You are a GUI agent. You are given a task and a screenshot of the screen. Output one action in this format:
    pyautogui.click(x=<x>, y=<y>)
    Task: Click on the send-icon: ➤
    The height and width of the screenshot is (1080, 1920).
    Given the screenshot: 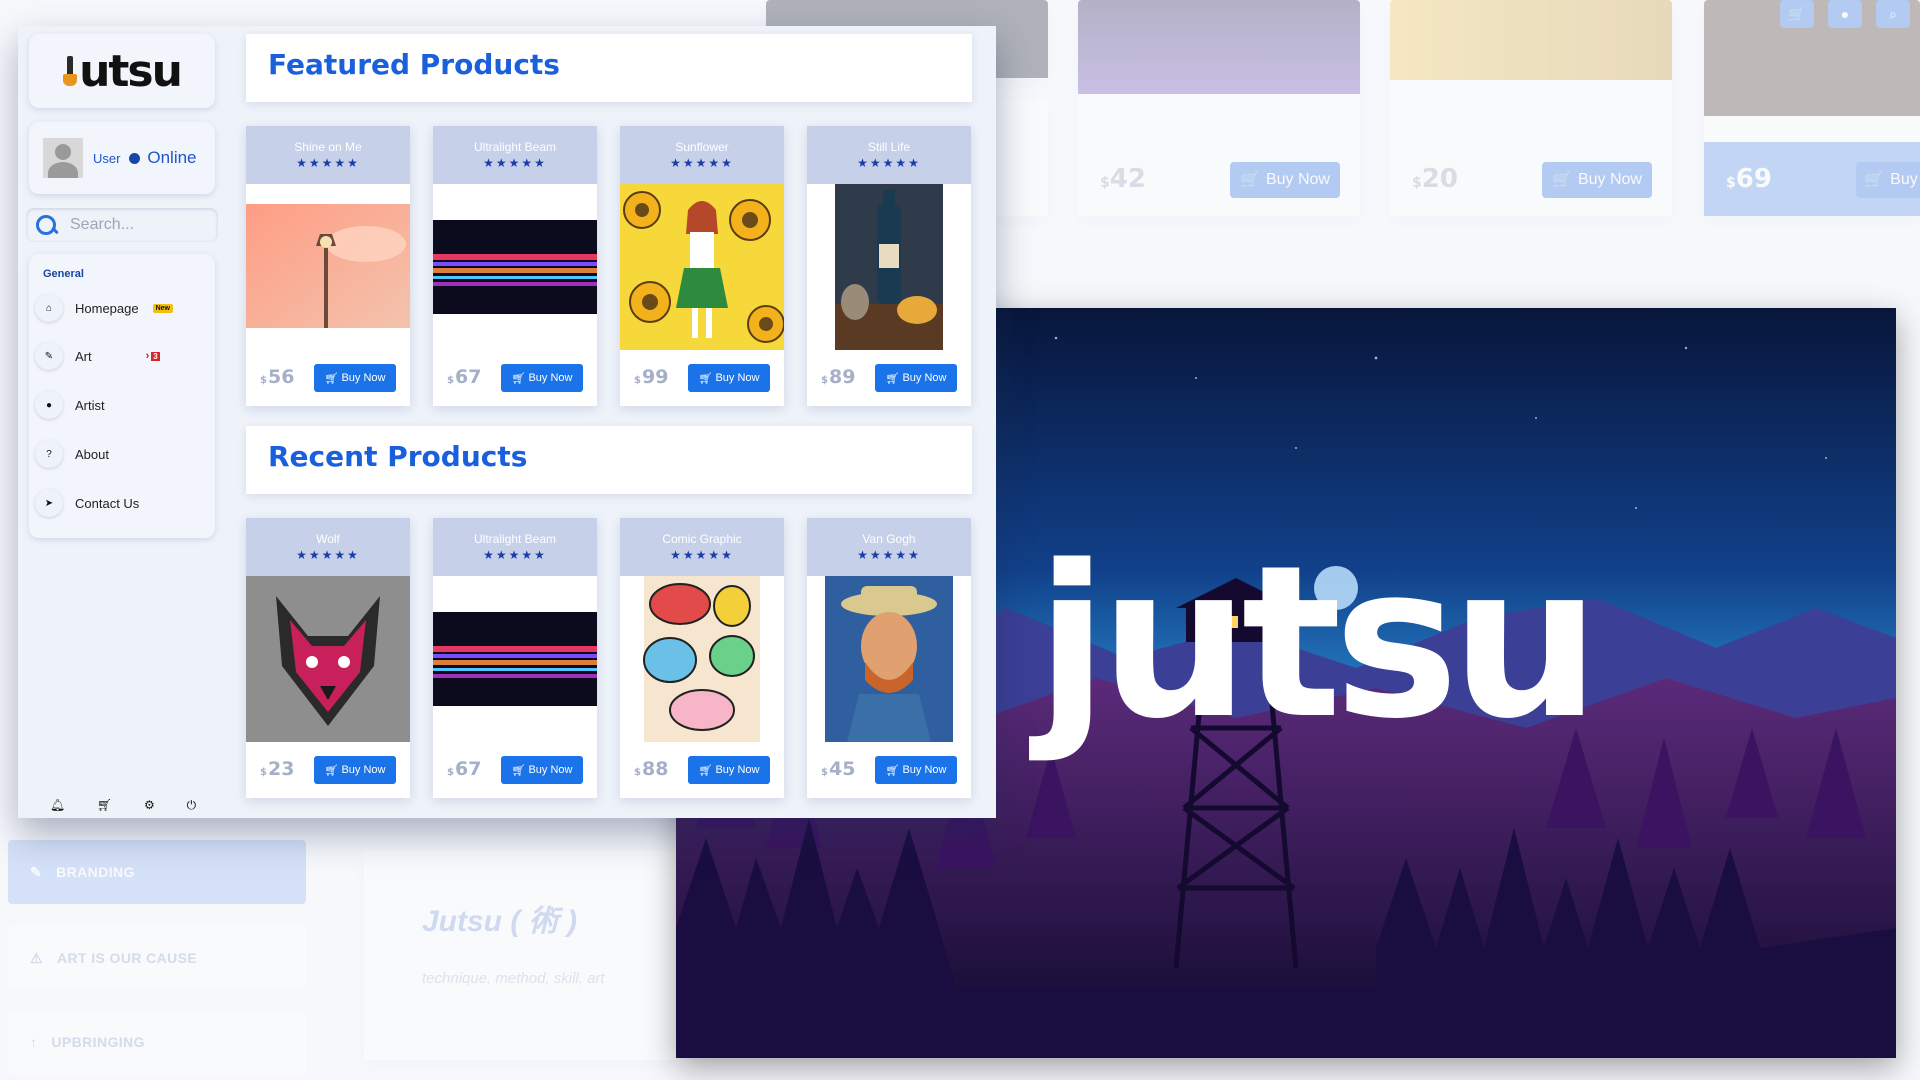 What is the action you would take?
    pyautogui.click(x=49, y=503)
    